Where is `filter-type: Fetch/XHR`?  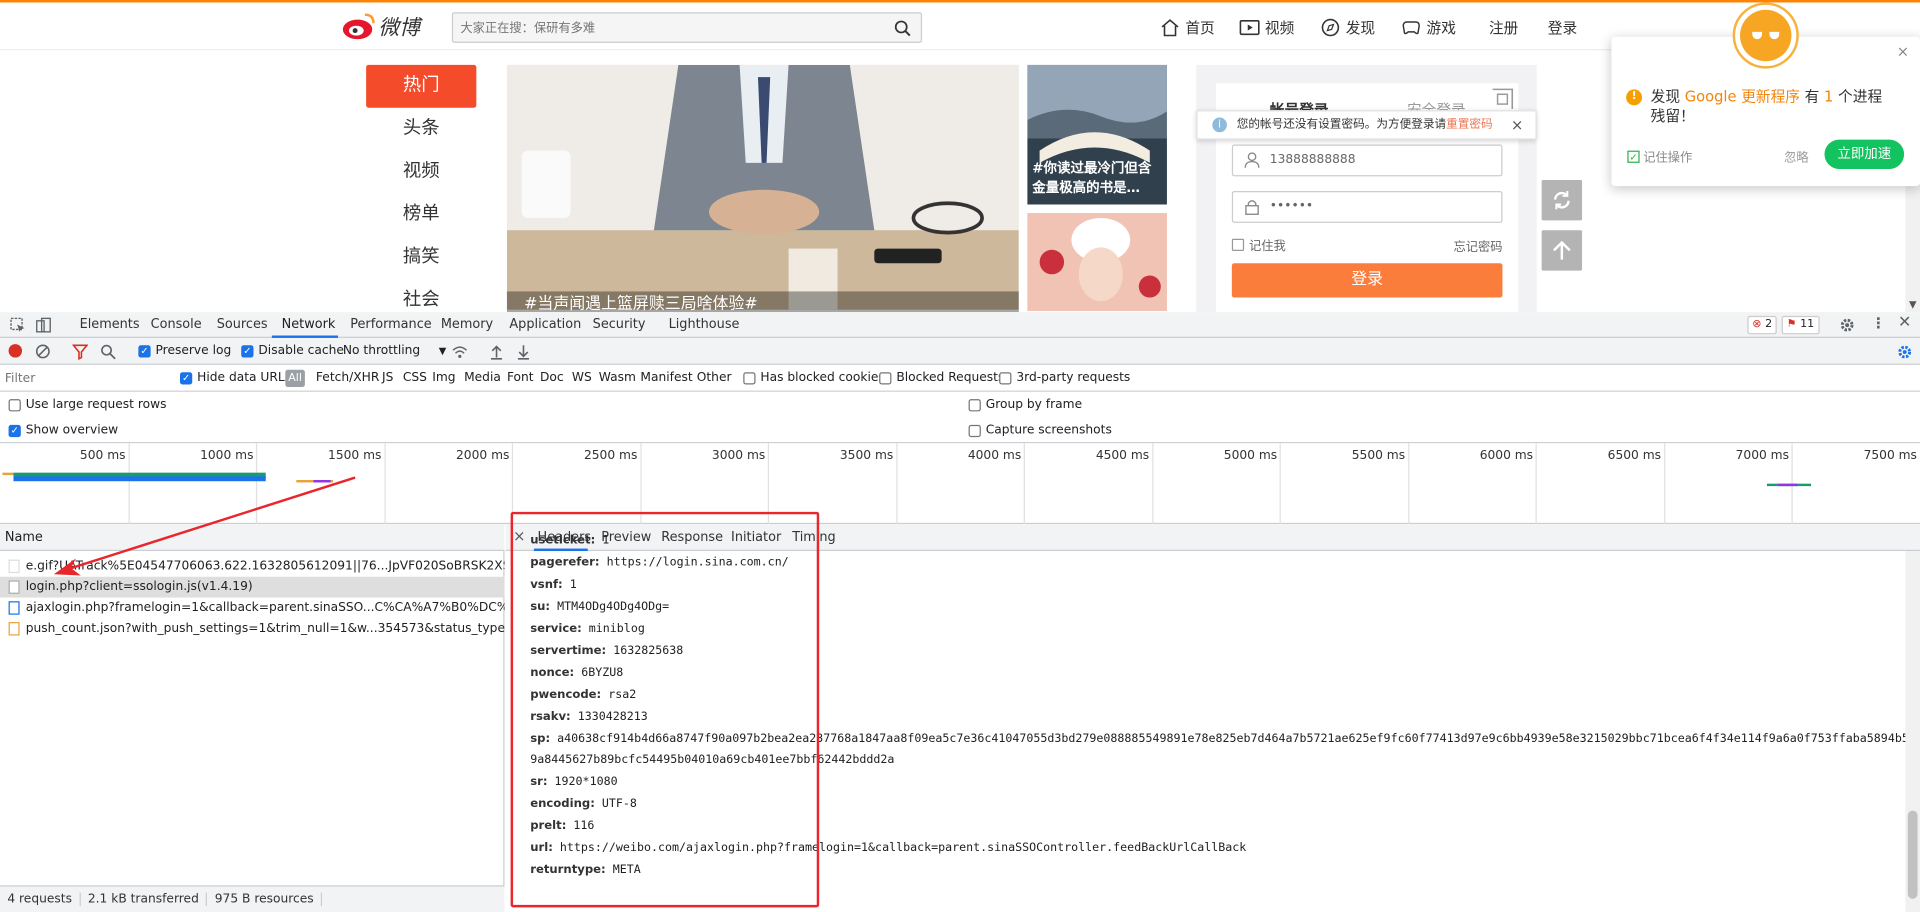 filter-type: Fetch/XHR is located at coordinates (347, 377).